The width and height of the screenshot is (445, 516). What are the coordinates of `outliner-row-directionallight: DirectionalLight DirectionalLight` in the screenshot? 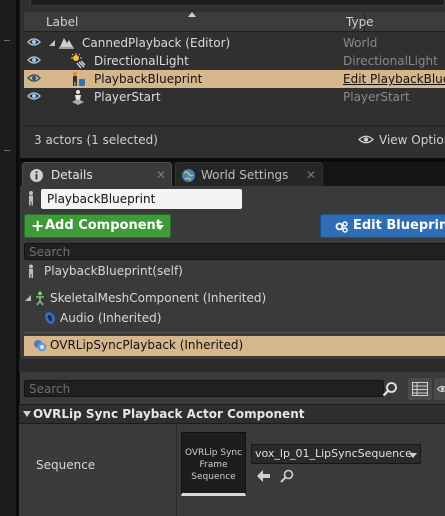 It's located at (234, 61).